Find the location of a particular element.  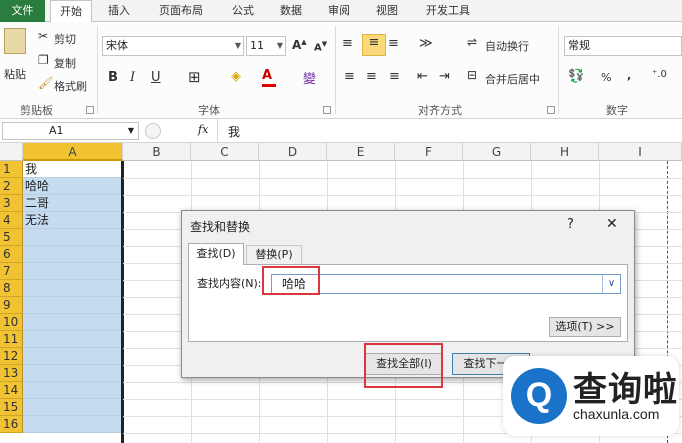

fill-color-icon: ◈ is located at coordinates (236, 76).